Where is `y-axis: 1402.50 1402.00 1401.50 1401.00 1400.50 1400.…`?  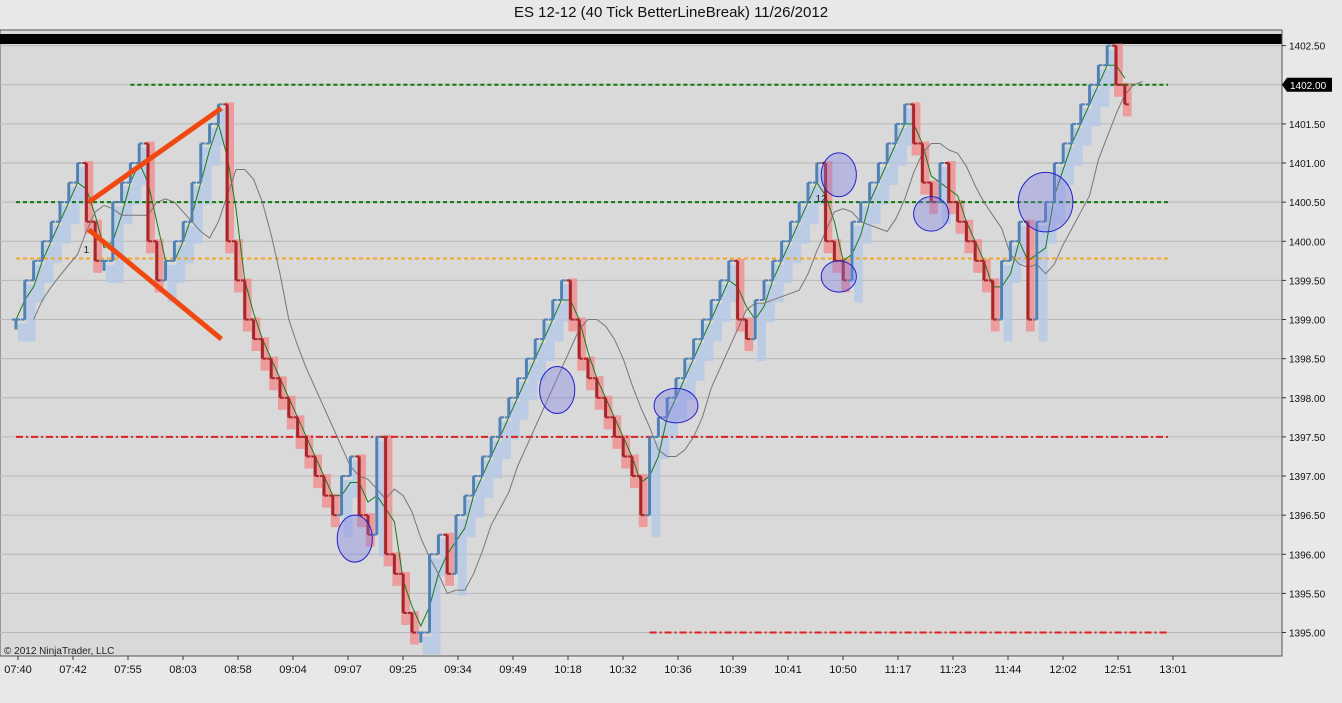 y-axis: 1402.50 1402.00 1401.50 1401.00 1400.50 1400.… is located at coordinates (1306, 343).